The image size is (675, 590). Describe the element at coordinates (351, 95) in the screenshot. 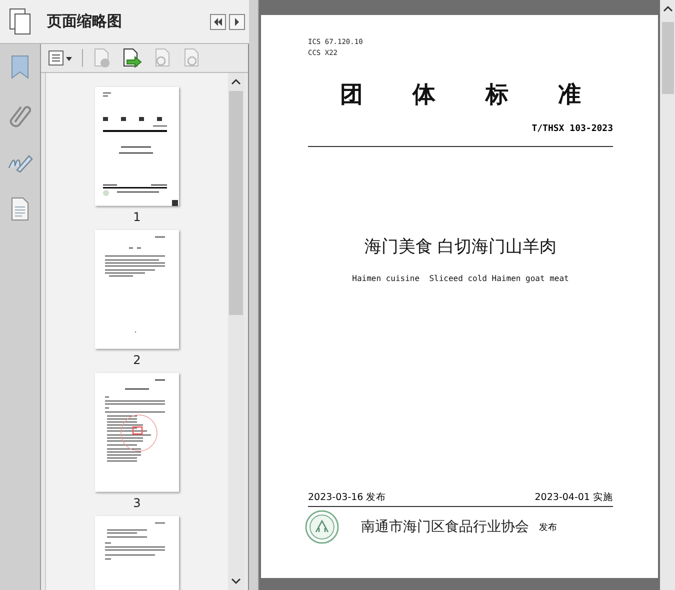

I see `standard-heading: 团` at that location.